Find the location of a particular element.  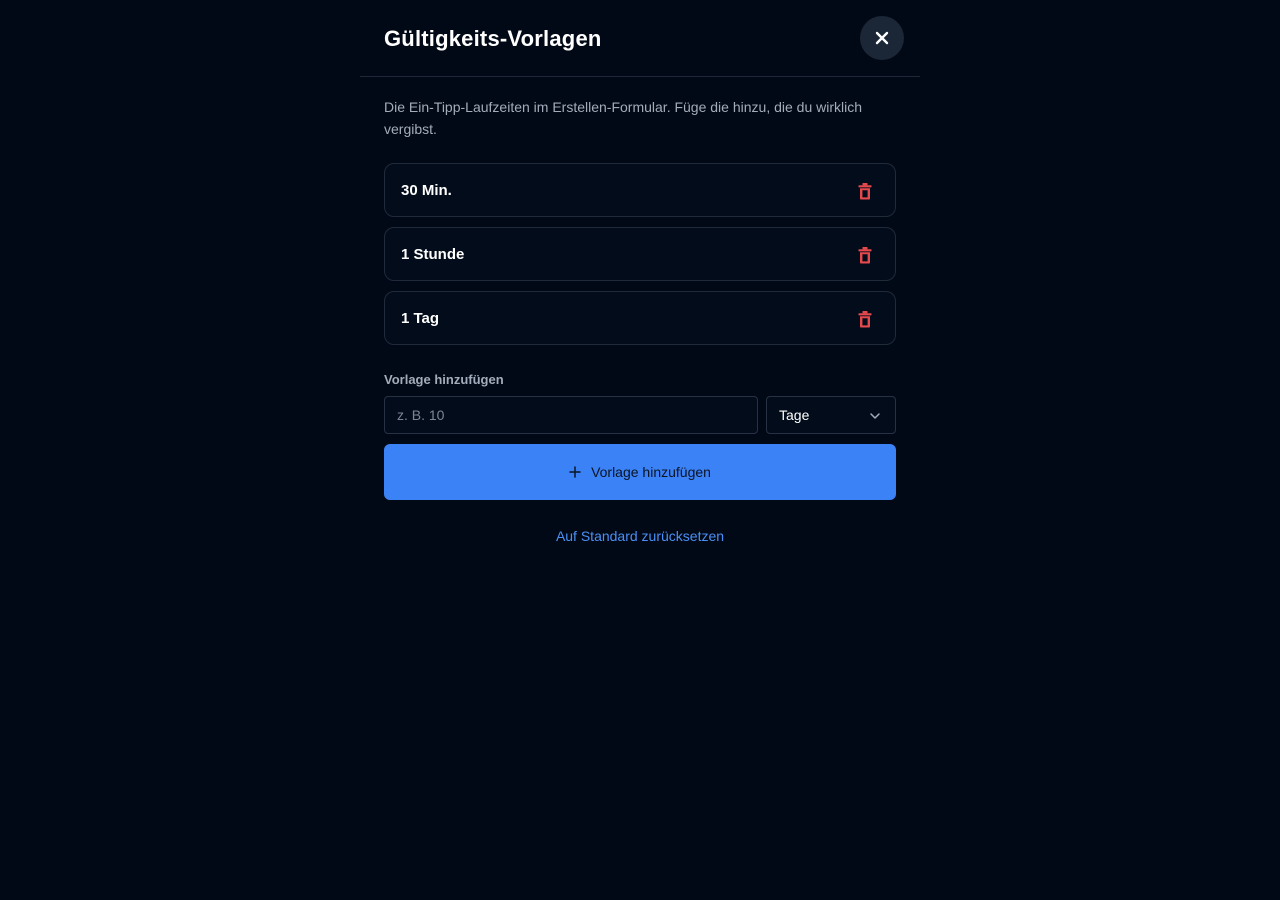

template-item: 1 Stunde is located at coordinates (640, 254).